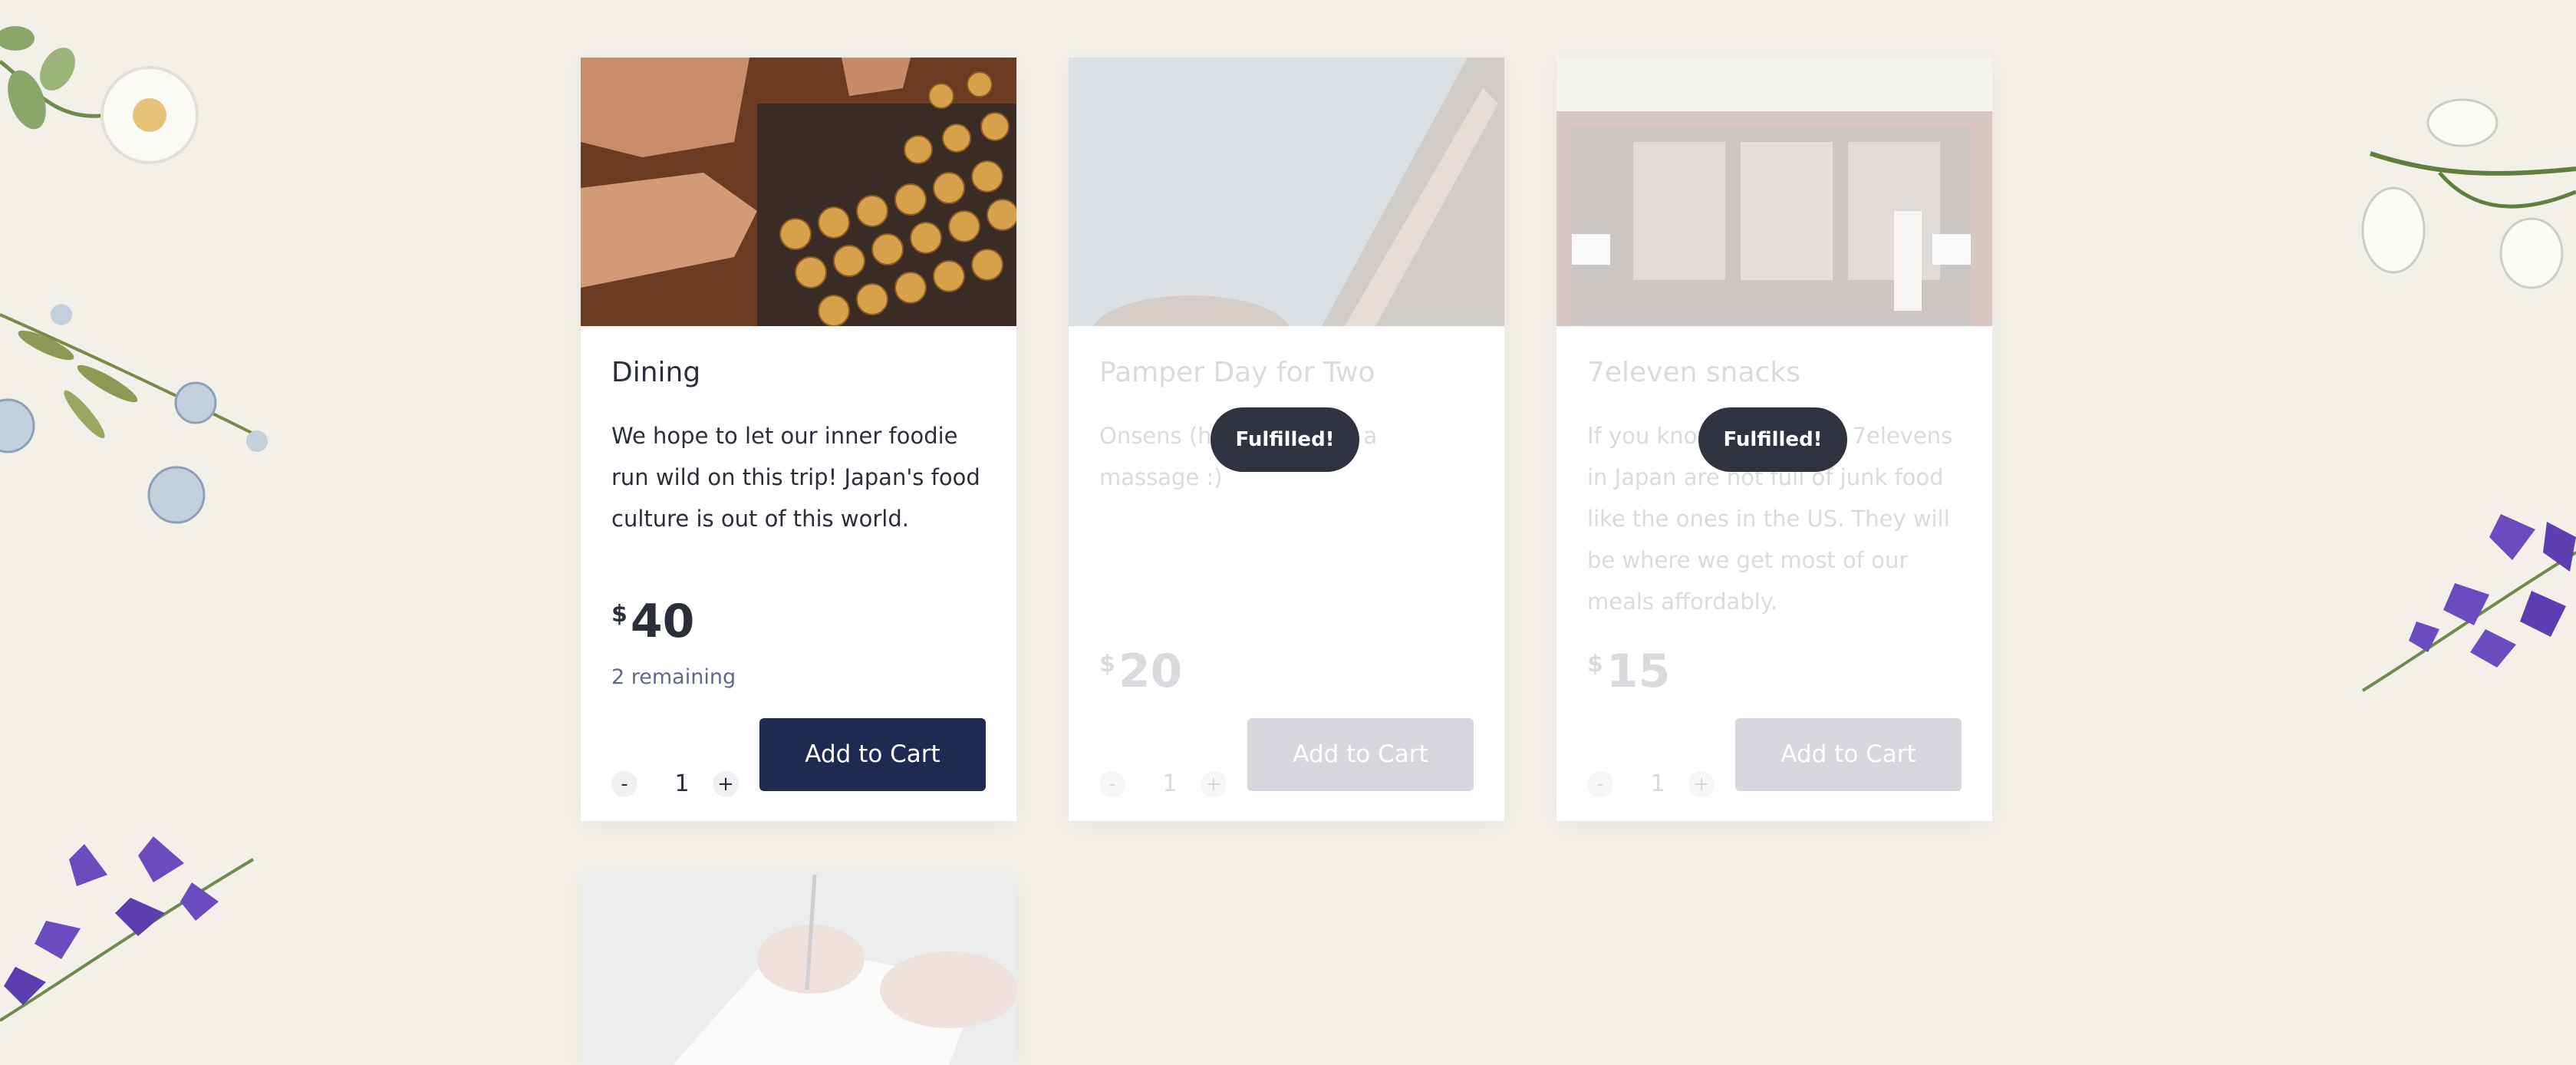  I want to click on price-value: 15, so click(1638, 671).